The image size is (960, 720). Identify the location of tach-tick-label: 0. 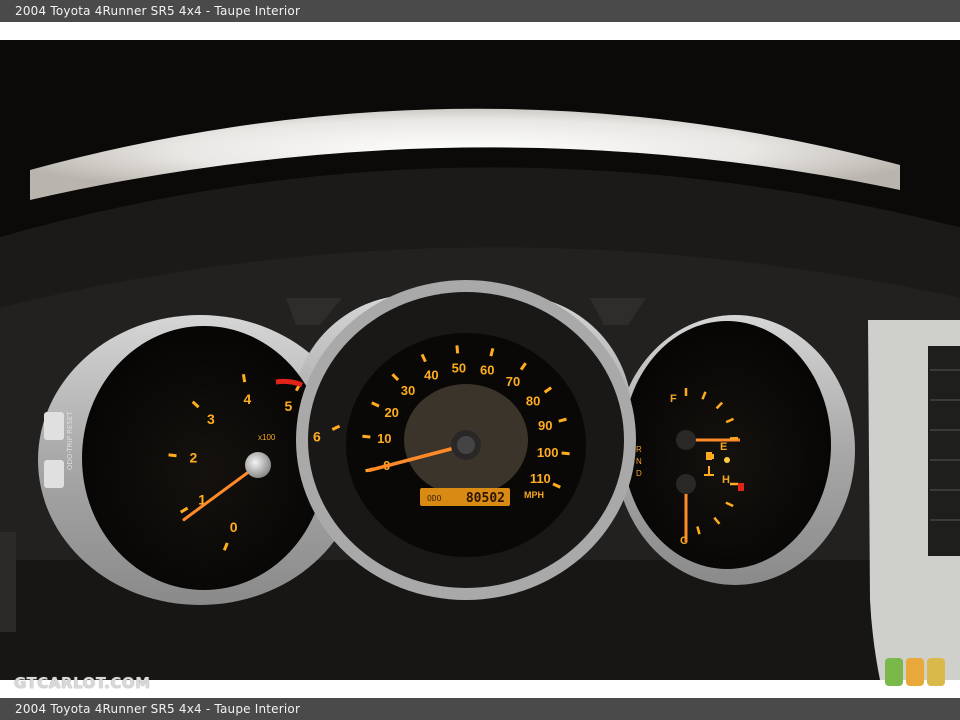
(234, 527).